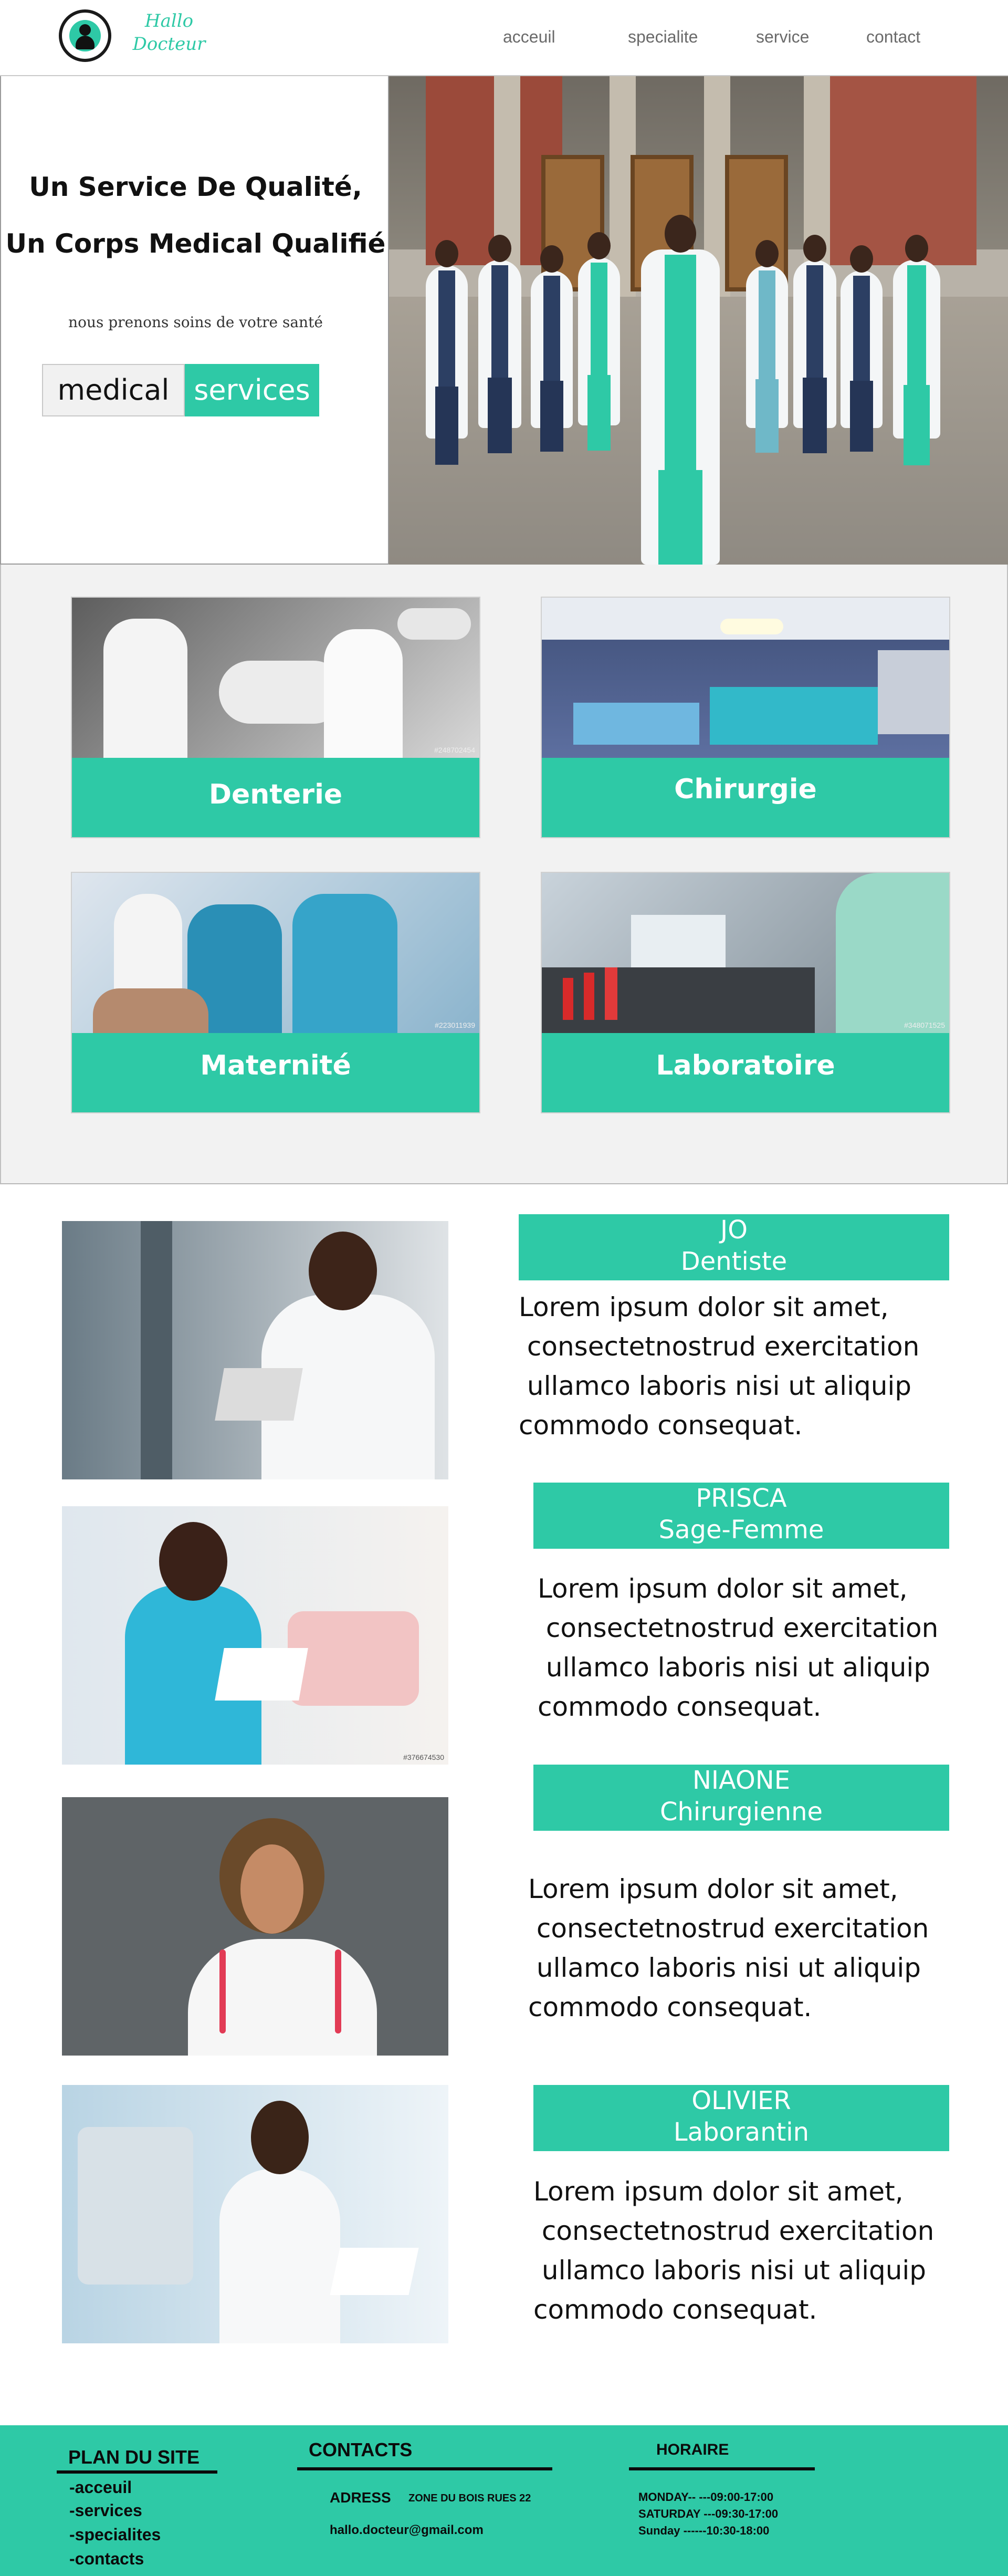 The width and height of the screenshot is (1008, 2576). I want to click on team-name: PRISCA, so click(741, 1498).